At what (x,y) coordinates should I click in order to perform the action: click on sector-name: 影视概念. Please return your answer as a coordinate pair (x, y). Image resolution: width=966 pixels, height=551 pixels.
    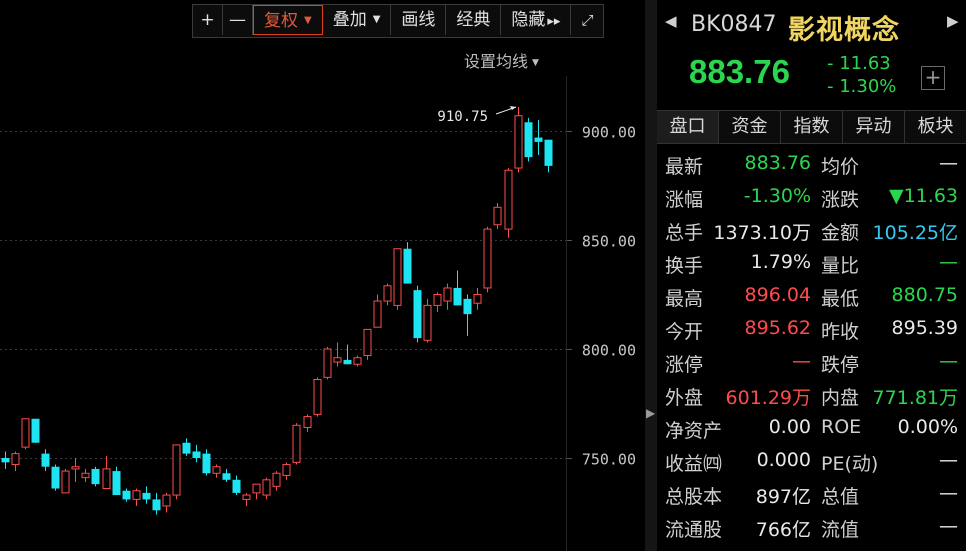
    Looking at the image, I should click on (844, 30).